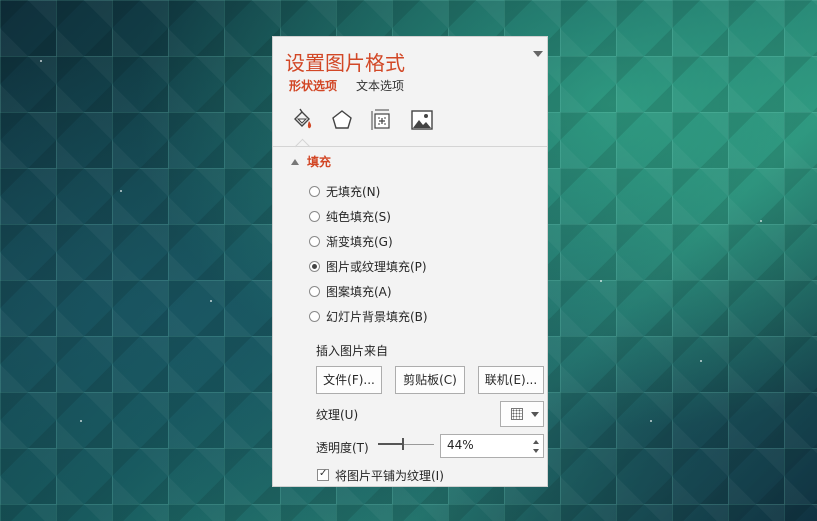  I want to click on category-icon-row, so click(410, 123).